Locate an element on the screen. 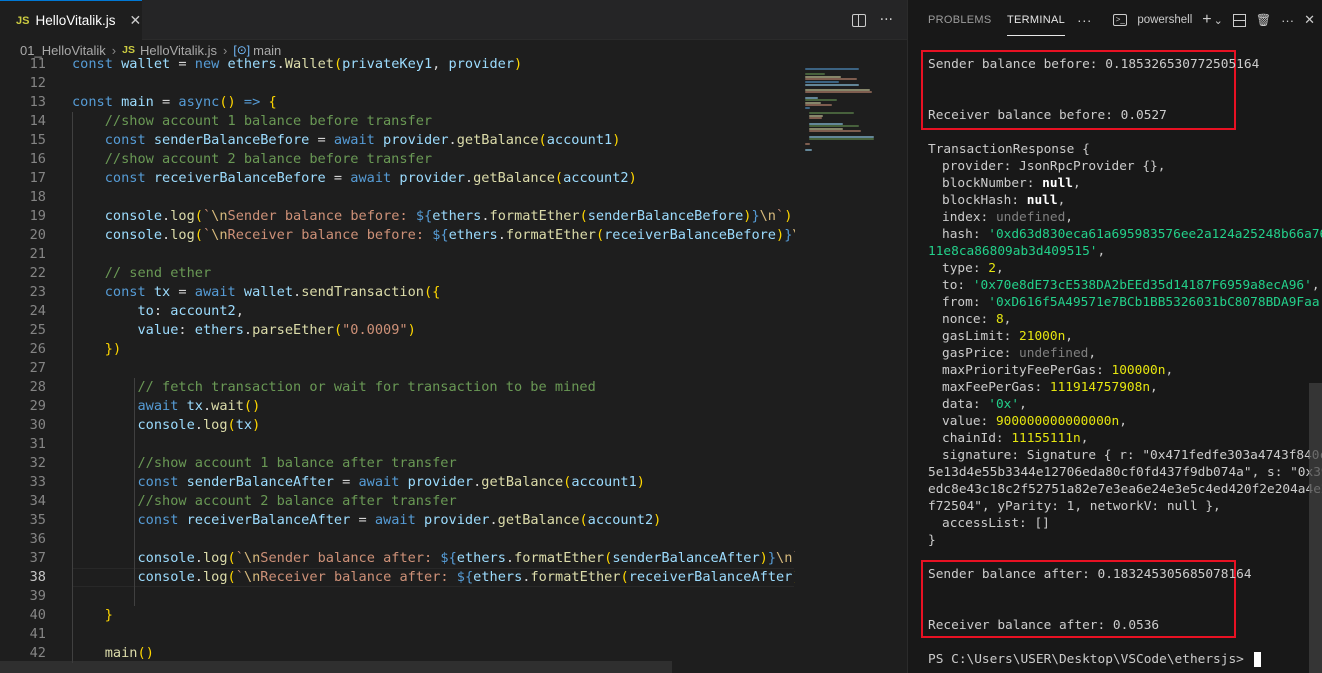  line-number: 17 is located at coordinates (37, 178).